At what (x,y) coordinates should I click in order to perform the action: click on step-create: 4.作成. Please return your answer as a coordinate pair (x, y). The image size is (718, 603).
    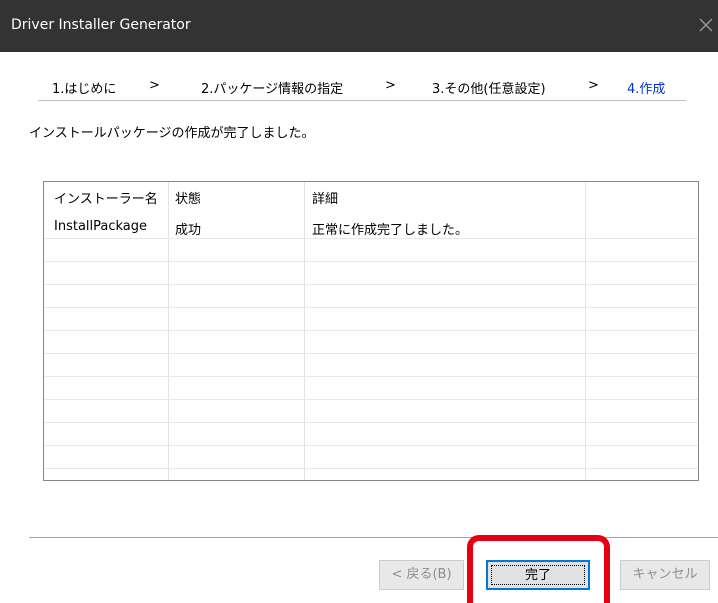
    Looking at the image, I should click on (646, 89).